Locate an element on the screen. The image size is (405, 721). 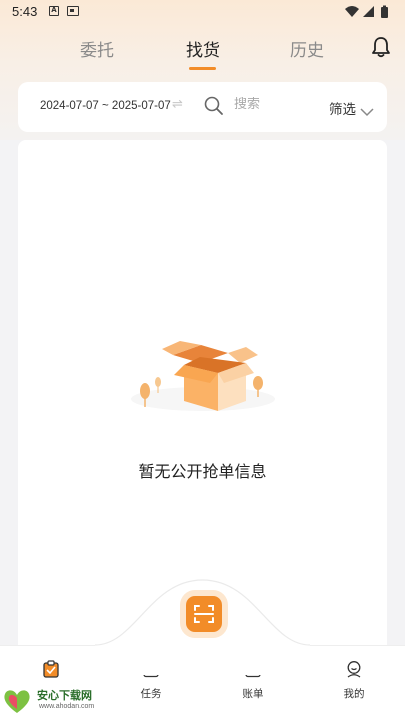
nav-item-mine: 我的 is located at coordinates (354, 680).